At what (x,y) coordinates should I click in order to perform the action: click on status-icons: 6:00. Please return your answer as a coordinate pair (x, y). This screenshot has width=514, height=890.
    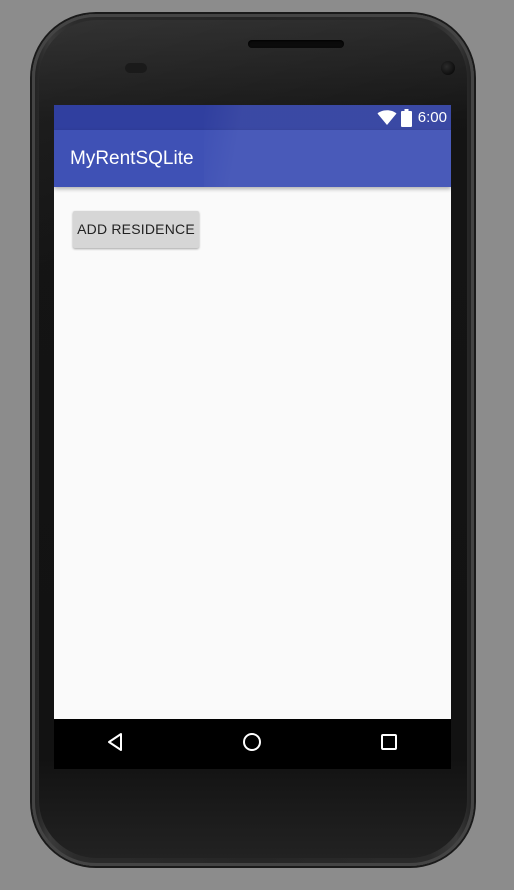
    Looking at the image, I should click on (412, 117).